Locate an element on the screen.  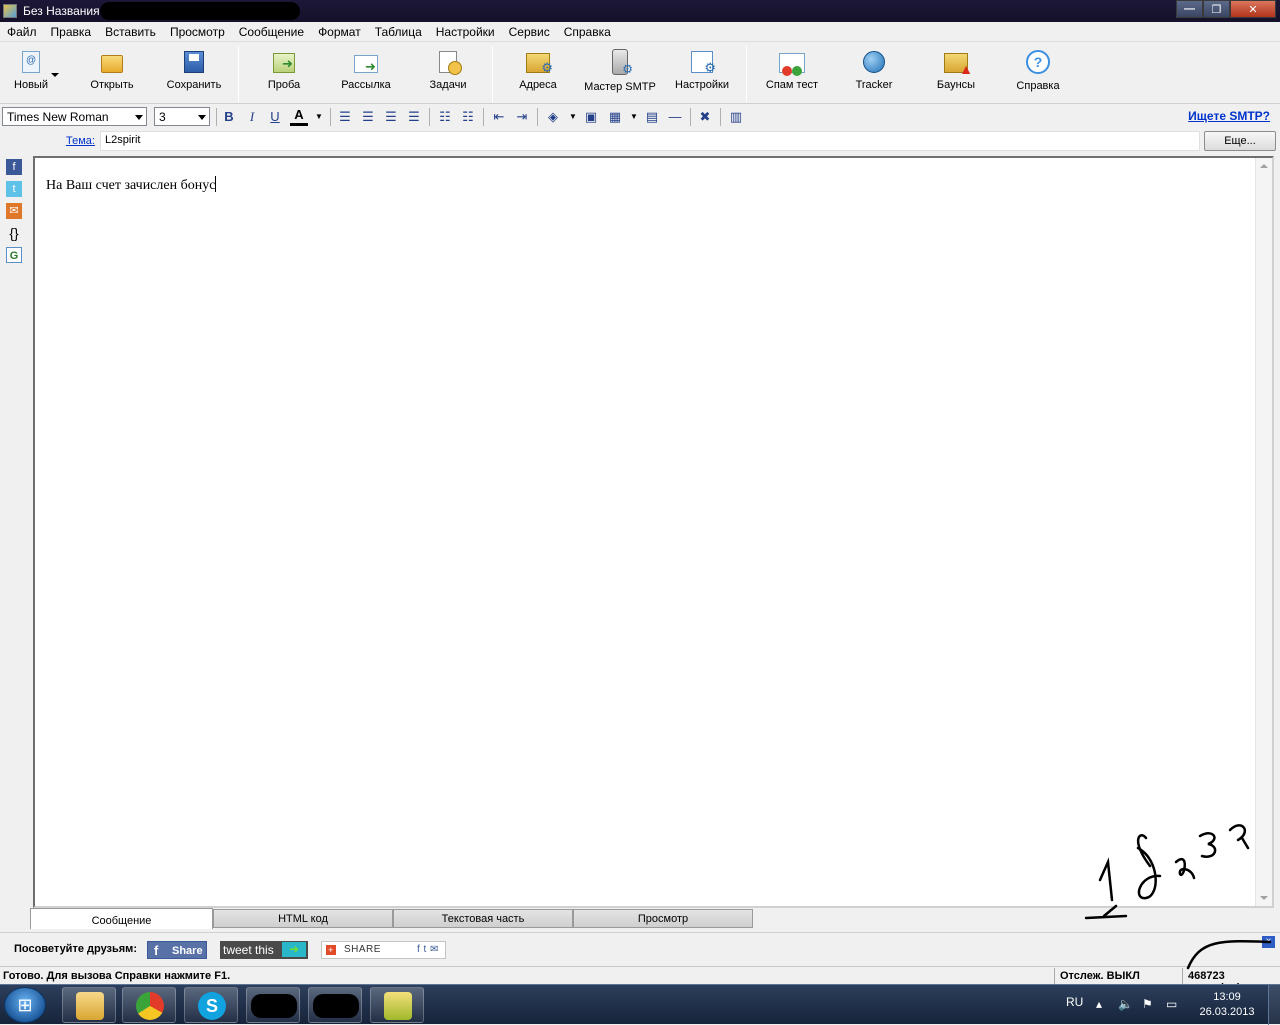
smtp-wizard-button: Мастер SMTP is located at coordinates (620, 71).